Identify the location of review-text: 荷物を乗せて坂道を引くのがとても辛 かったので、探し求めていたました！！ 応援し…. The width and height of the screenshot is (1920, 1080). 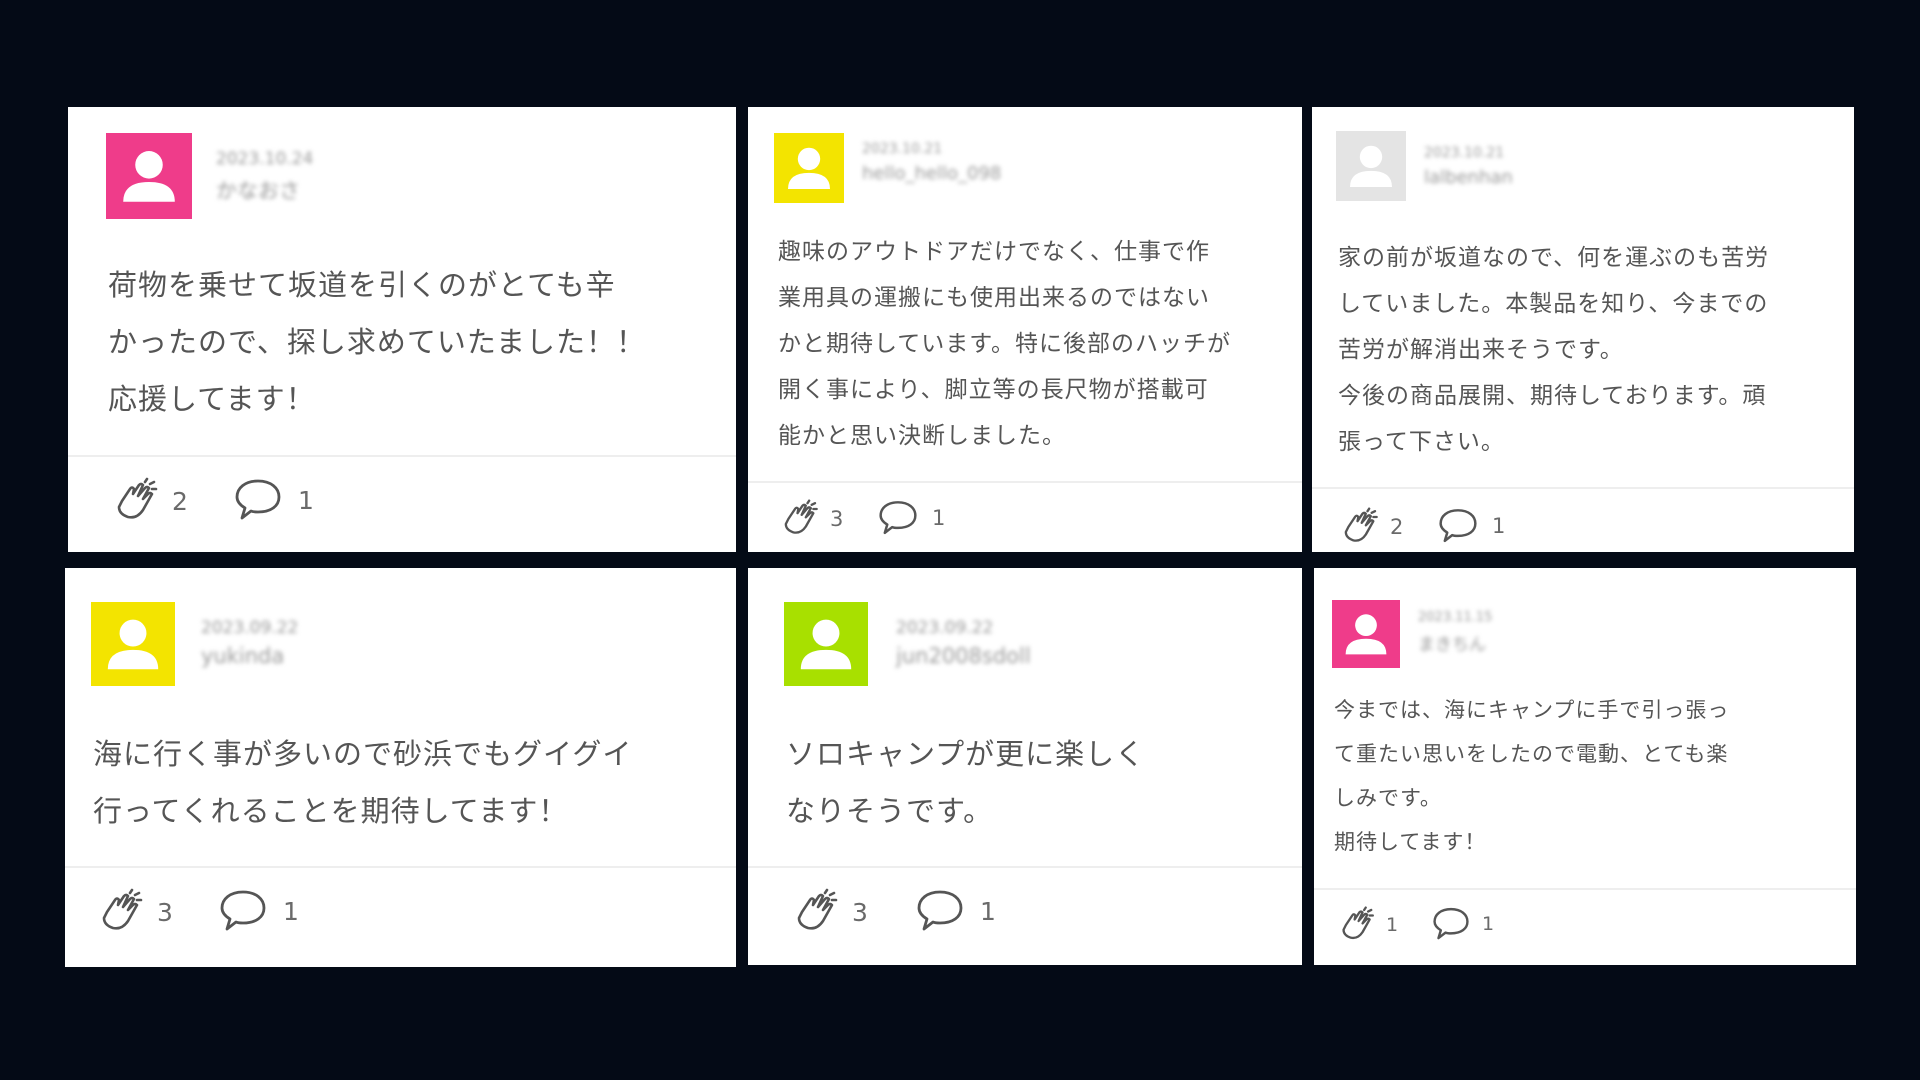
(377, 342).